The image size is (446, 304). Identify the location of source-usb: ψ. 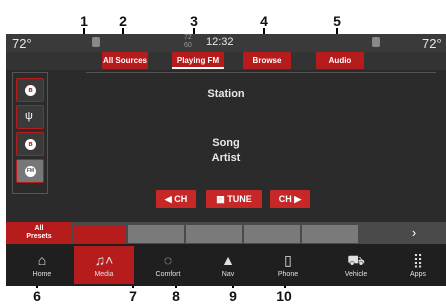
(30, 117).